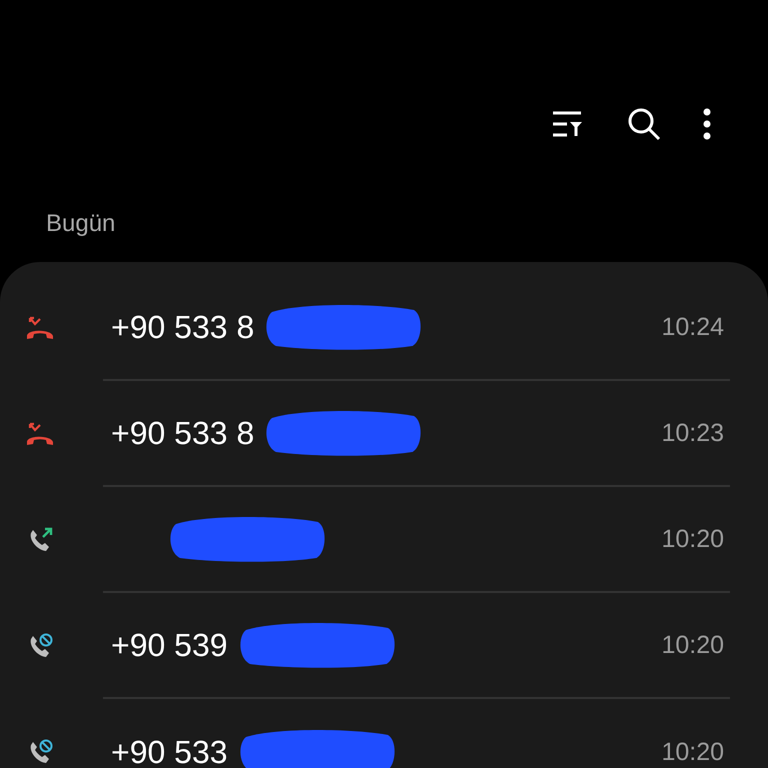  Describe the element at coordinates (693, 433) in the screenshot. I see `call-time: 10:23` at that location.